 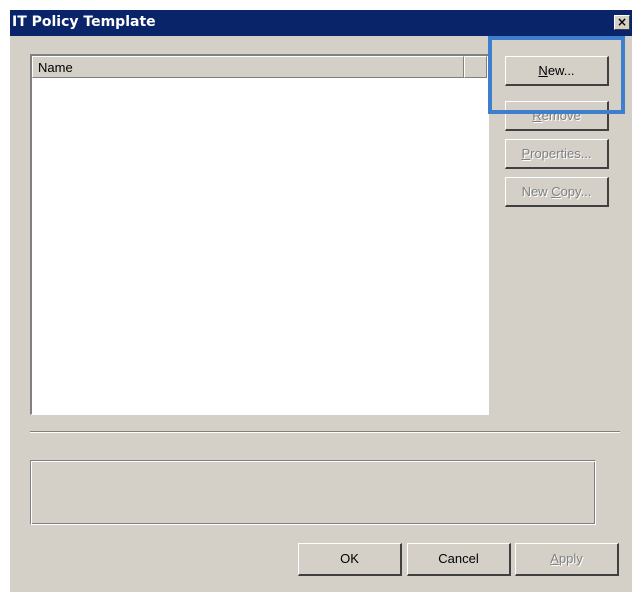 I want to click on title-bar: IT Policy Template ×, so click(x=321, y=23).